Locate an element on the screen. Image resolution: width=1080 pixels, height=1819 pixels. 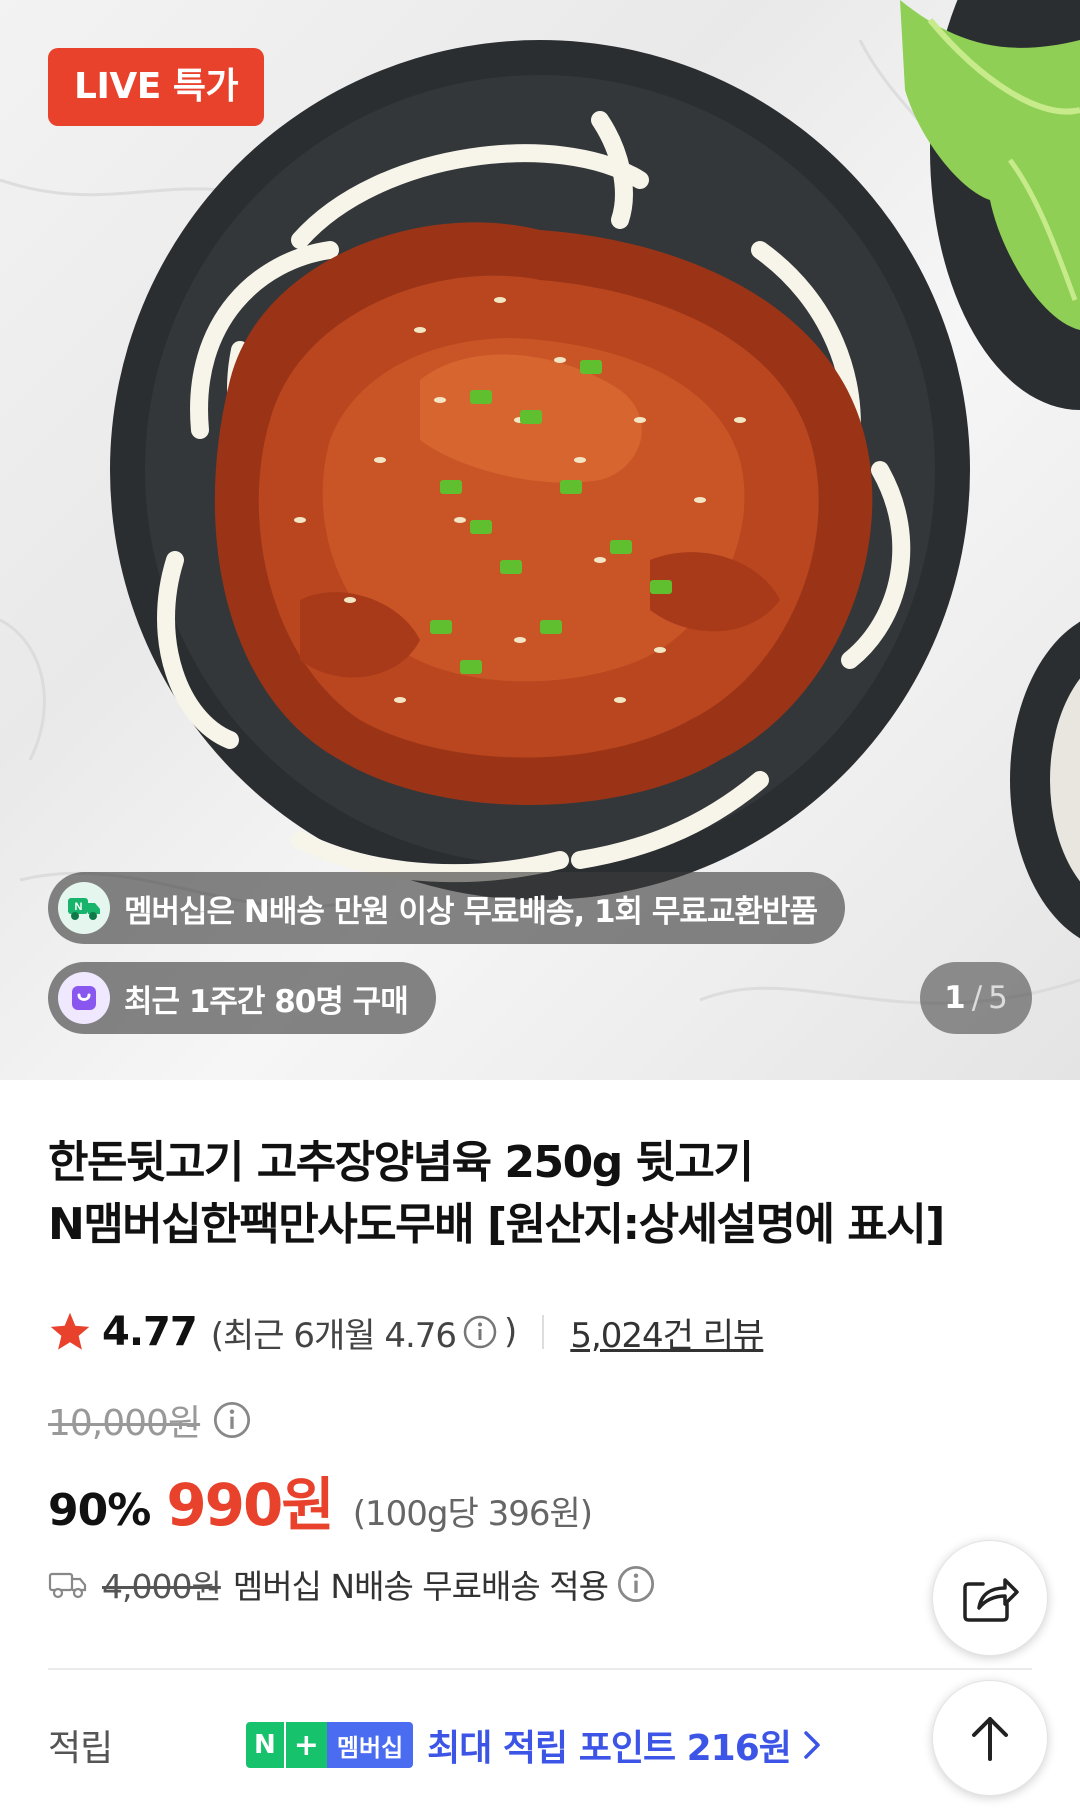
share-button is located at coordinates (990, 1598).